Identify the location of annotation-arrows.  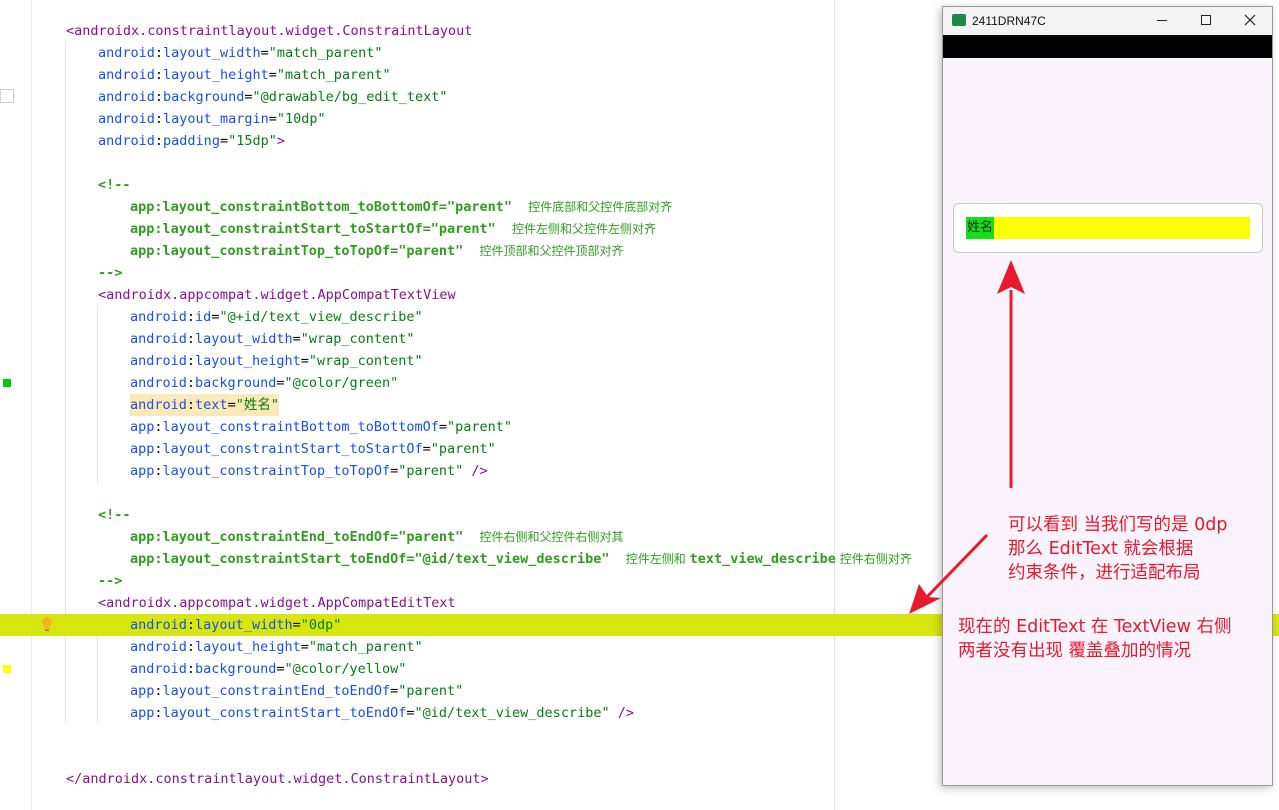
(967, 437).